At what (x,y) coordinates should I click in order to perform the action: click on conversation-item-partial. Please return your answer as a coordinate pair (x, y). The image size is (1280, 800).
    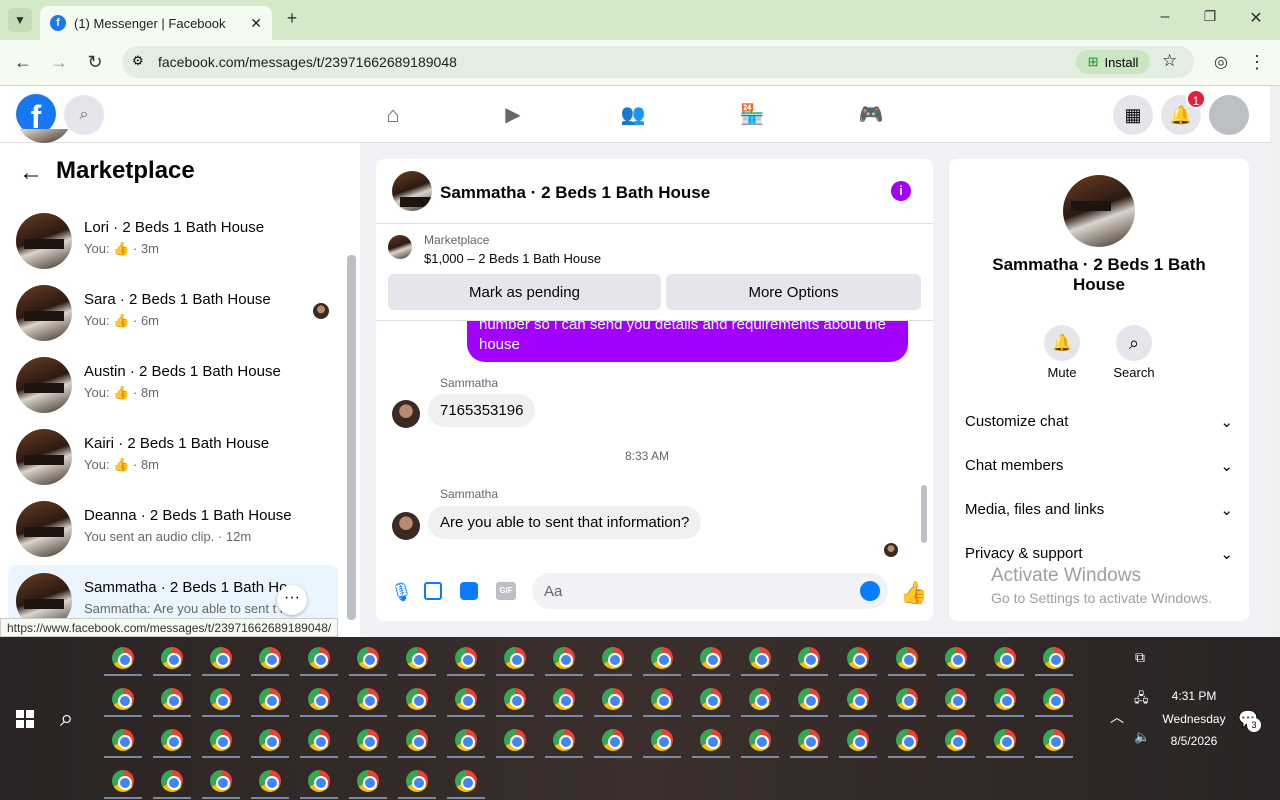
    Looking at the image, I should click on (173, 139).